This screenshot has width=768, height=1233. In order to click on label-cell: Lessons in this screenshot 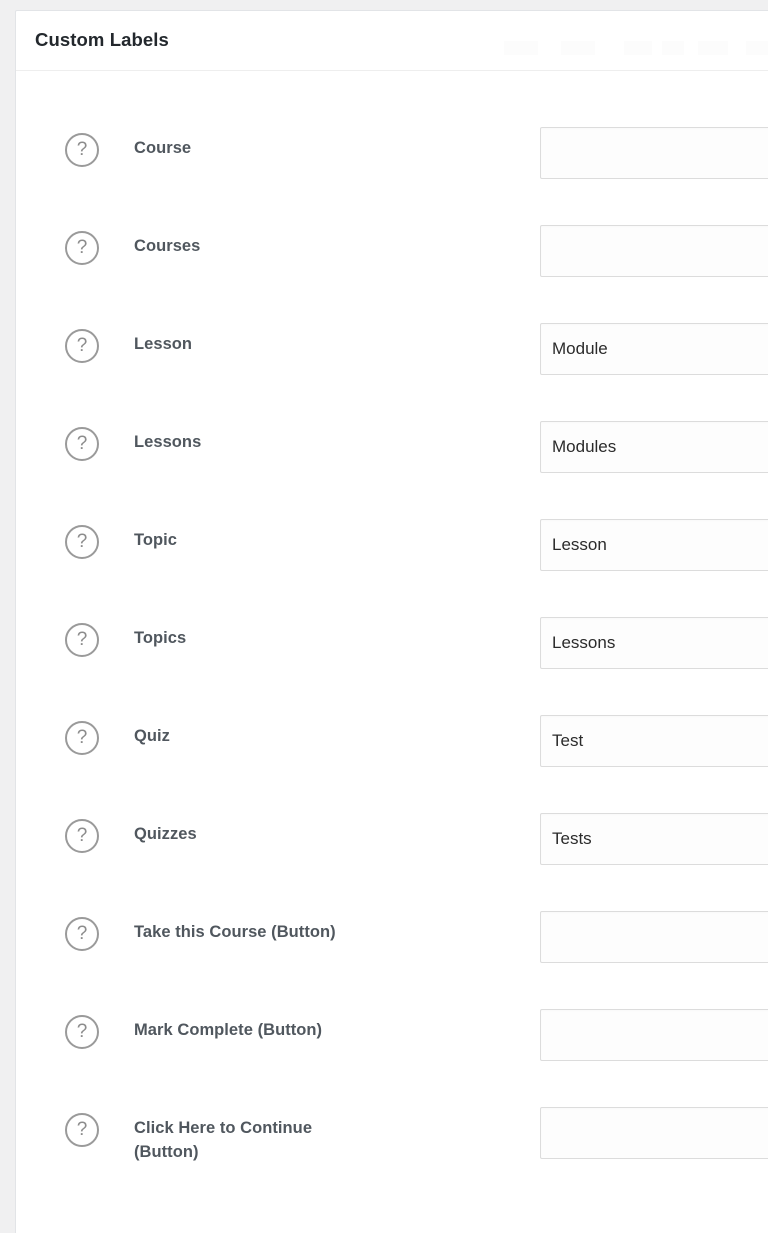, I will do `click(337, 431)`.